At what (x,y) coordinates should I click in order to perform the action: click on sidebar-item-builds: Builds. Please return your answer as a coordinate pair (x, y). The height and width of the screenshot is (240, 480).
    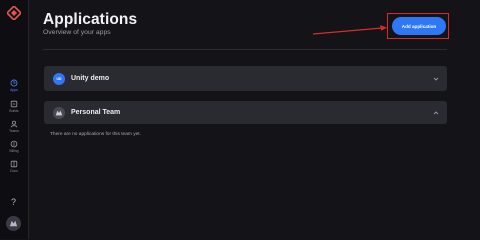
    Looking at the image, I should click on (14, 109).